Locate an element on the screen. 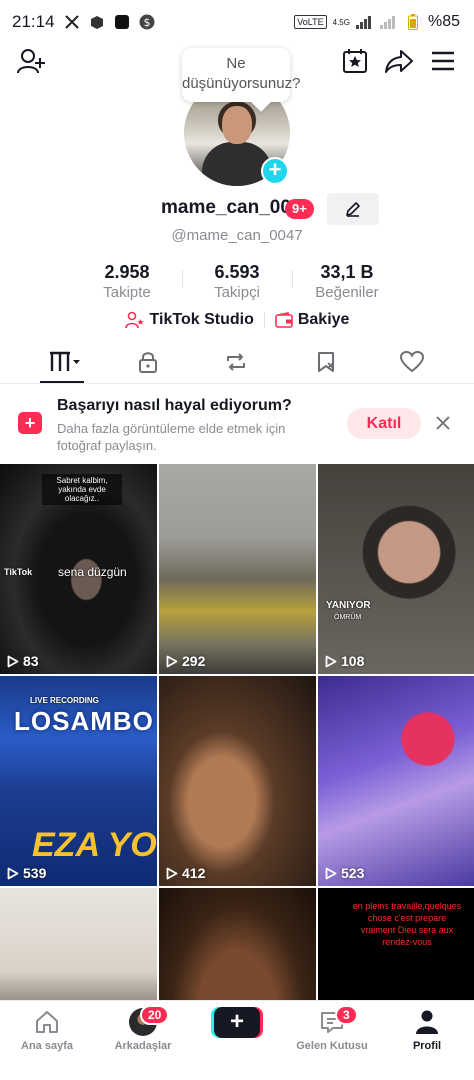 The image size is (474, 1080). join-button: Katıl is located at coordinates (384, 423).